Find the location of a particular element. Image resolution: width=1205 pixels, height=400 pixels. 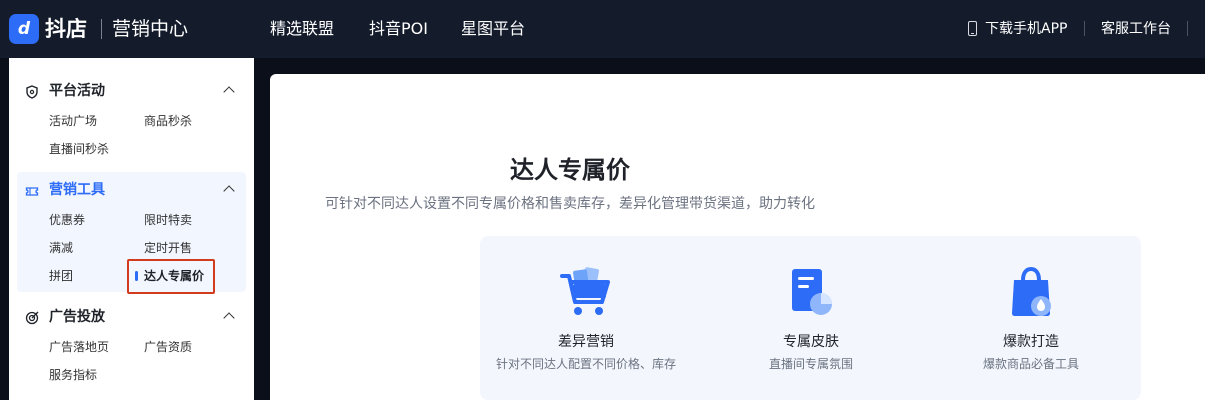

cart-icon is located at coordinates (585, 291).